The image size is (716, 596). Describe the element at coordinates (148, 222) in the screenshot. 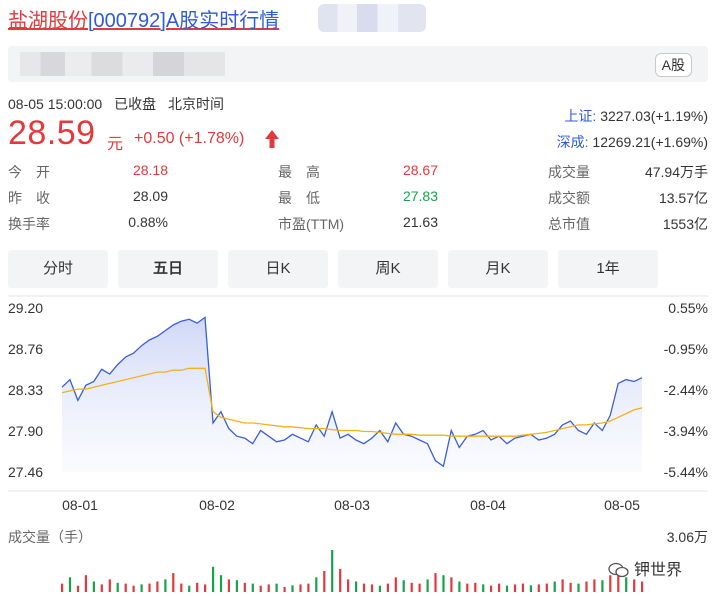

I see `stat-value: 0.88%` at that location.